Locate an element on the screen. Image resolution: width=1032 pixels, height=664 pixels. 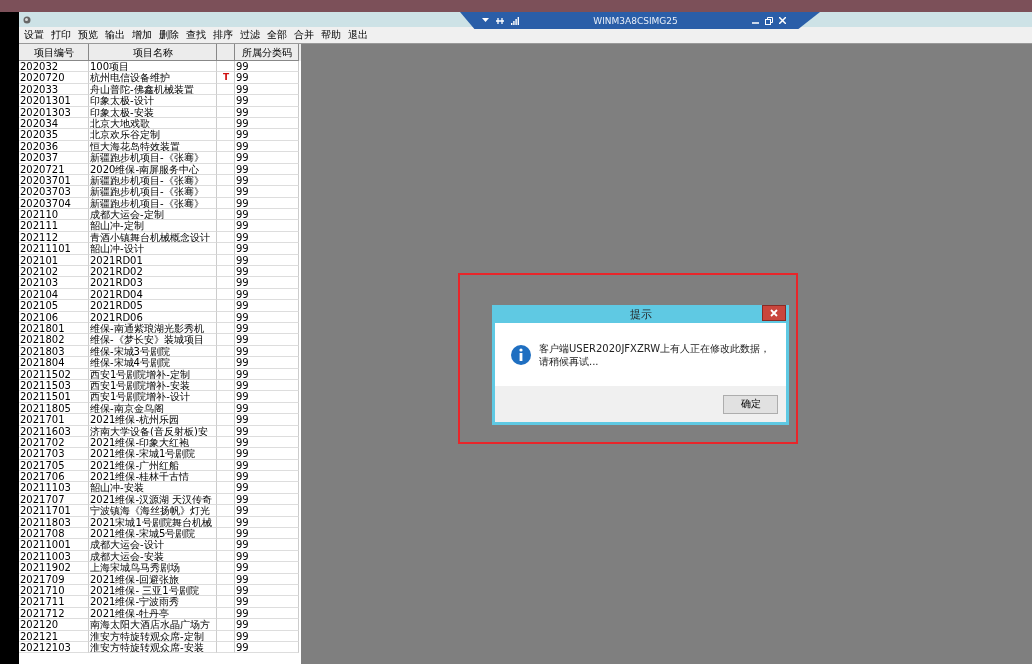
table-cell: 202110 is located at coordinates (54, 215).